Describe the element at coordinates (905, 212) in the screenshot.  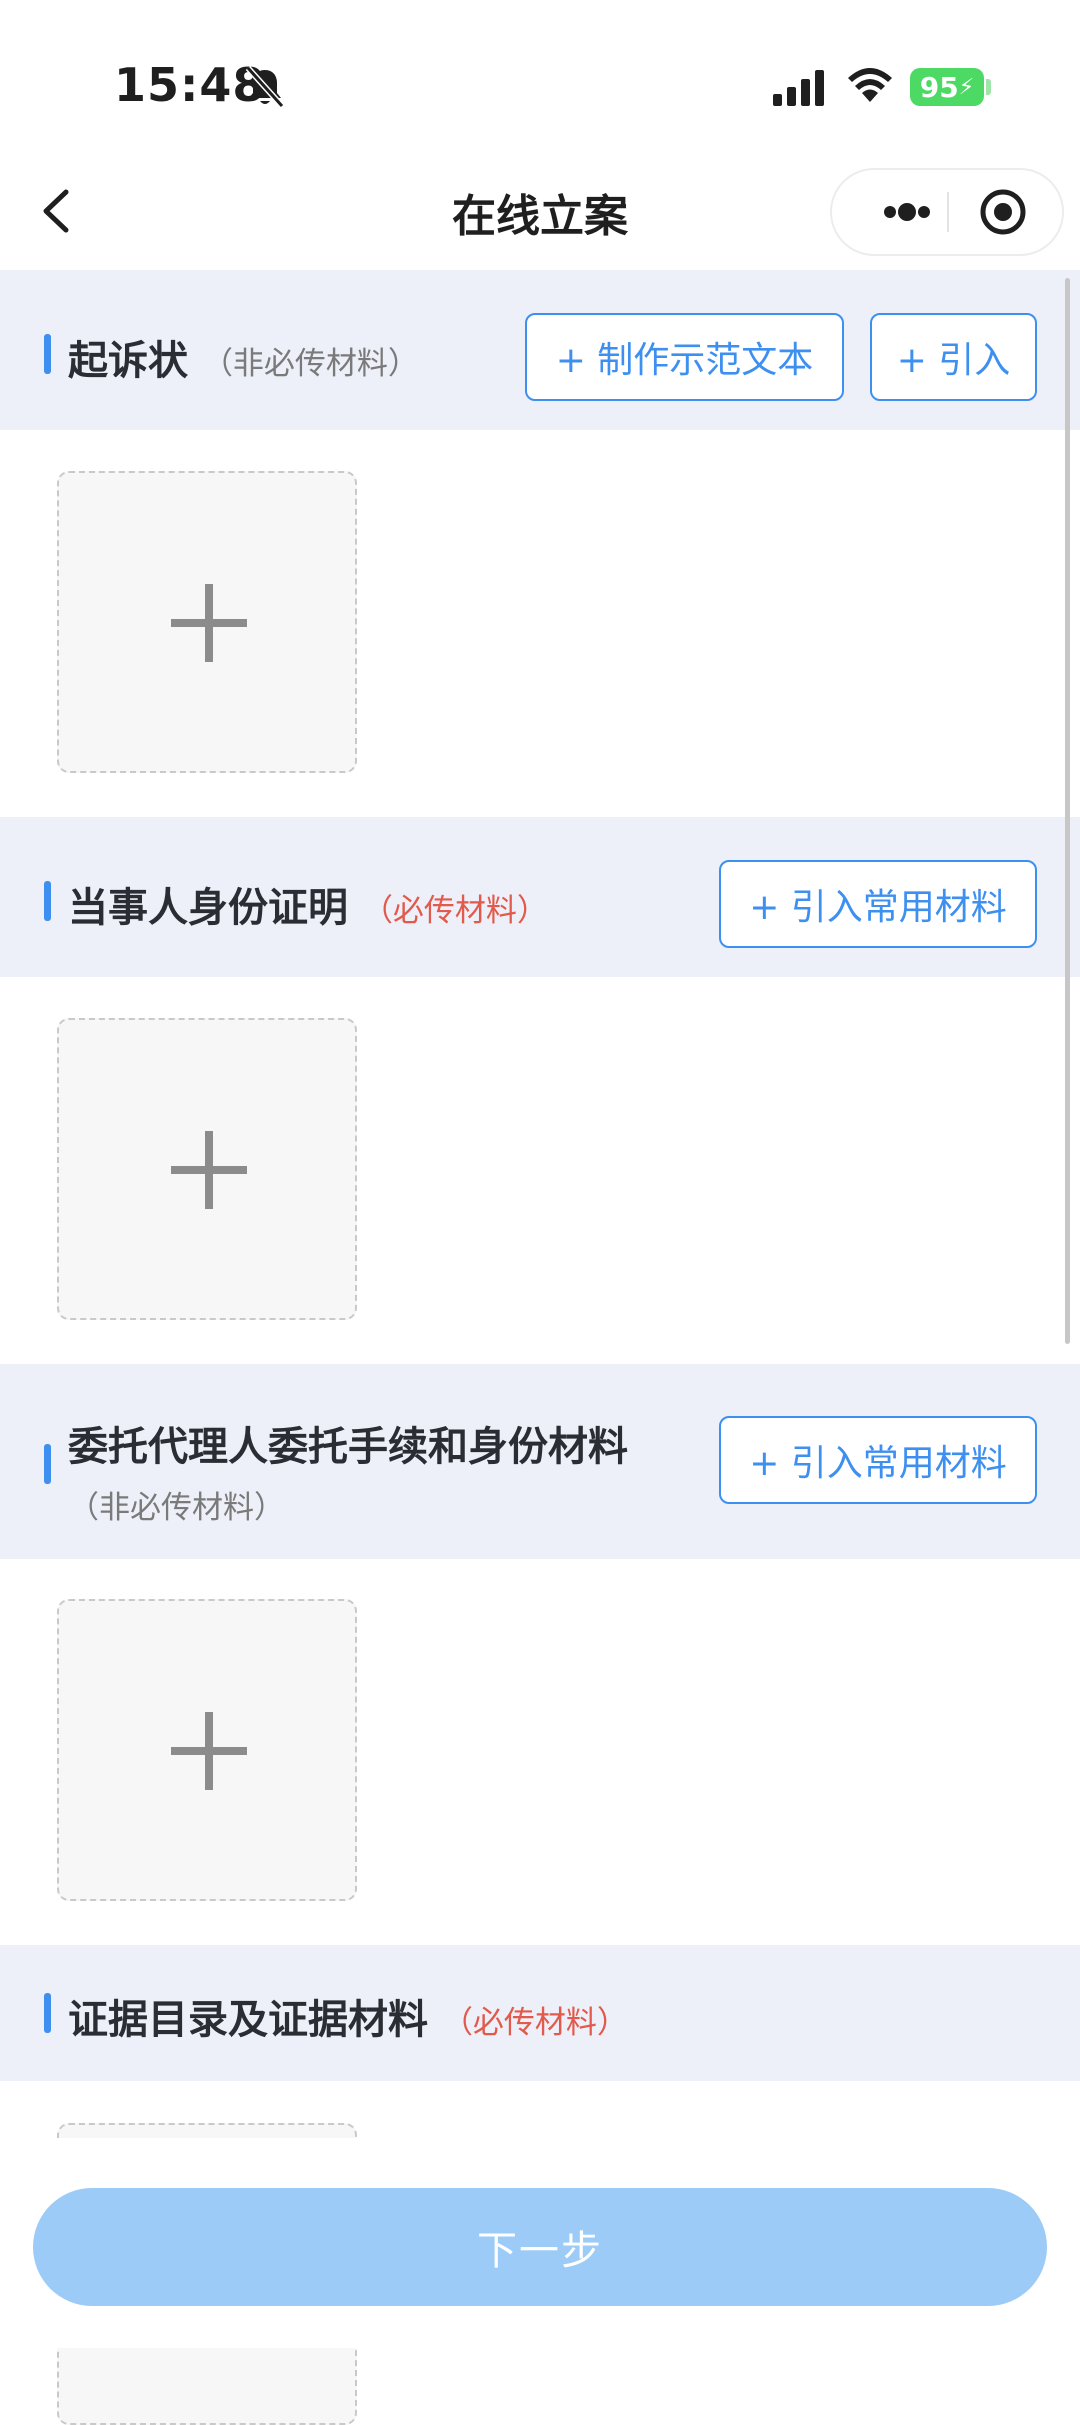
I see `more-dots-icon` at that location.